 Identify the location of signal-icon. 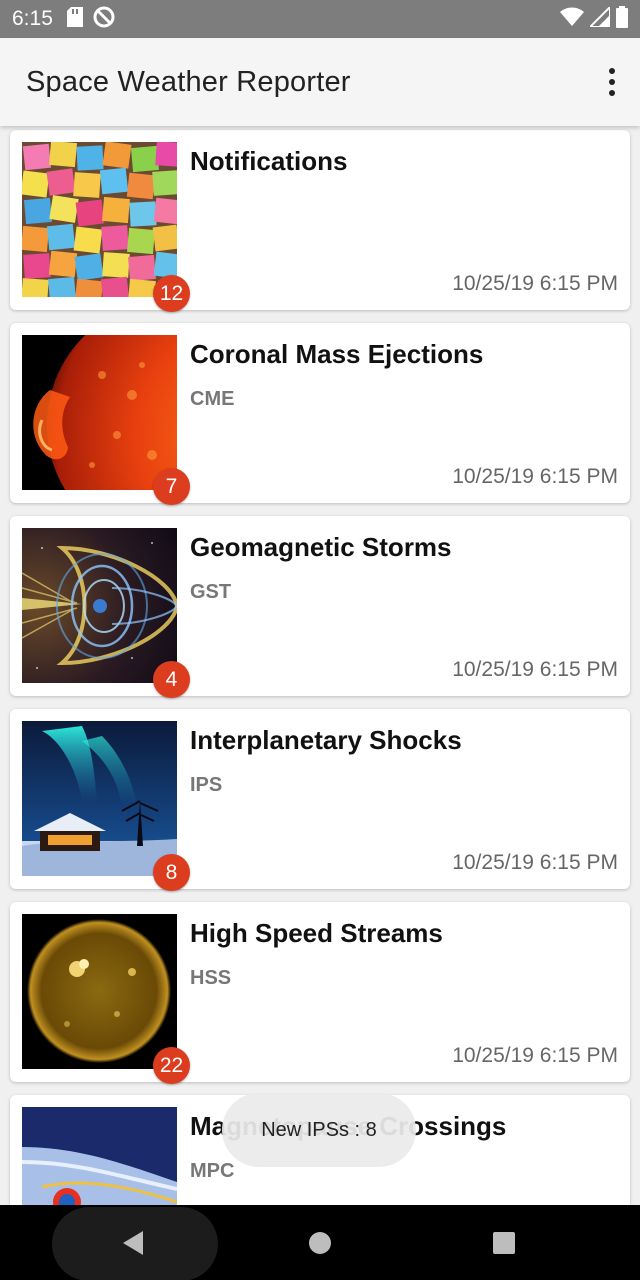
(599, 18).